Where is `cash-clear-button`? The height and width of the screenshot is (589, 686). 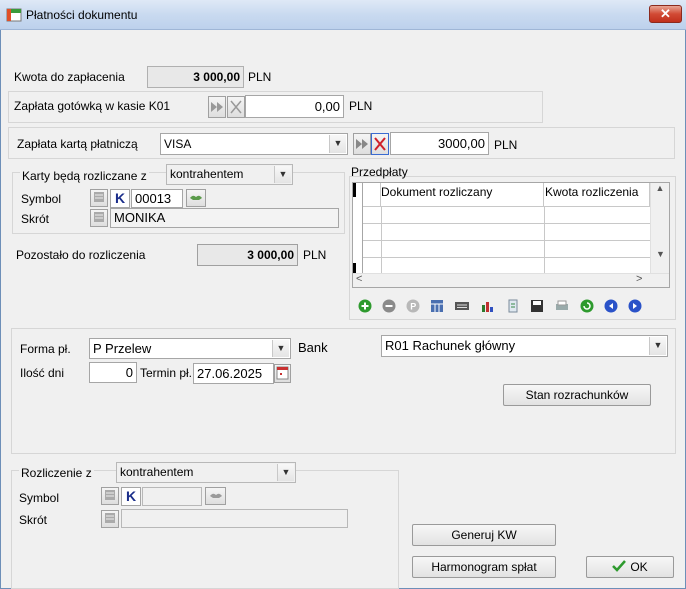 cash-clear-button is located at coordinates (236, 107).